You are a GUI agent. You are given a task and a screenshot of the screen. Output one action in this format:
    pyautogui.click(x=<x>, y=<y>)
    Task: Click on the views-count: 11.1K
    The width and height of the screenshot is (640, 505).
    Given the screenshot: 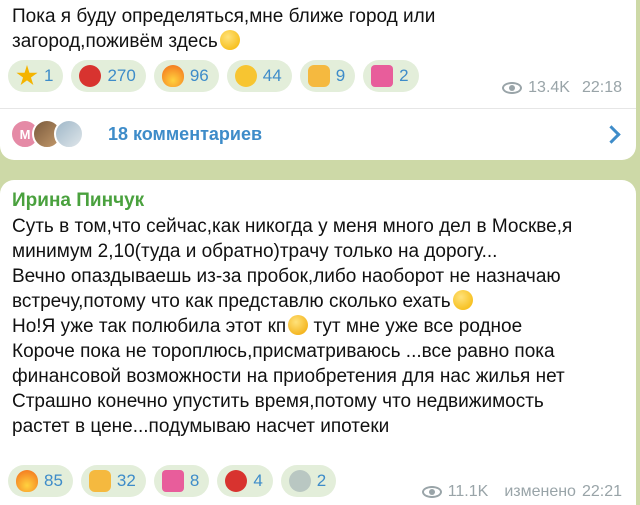 What is the action you would take?
    pyautogui.click(x=468, y=491)
    